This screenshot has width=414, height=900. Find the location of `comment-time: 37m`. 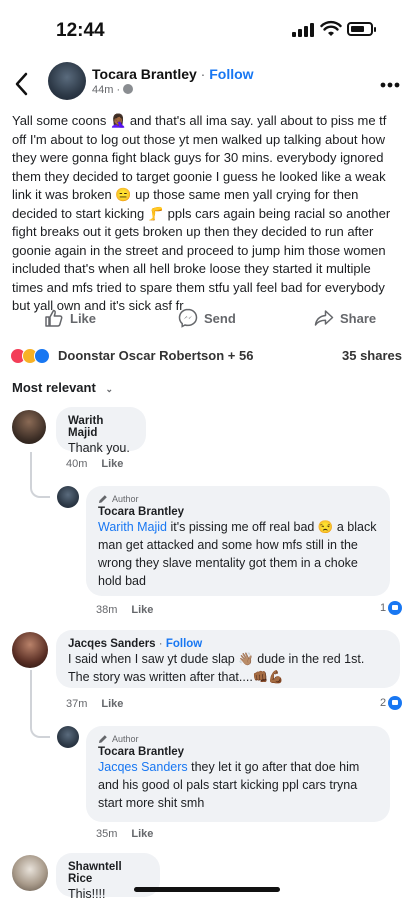

comment-time: 37m is located at coordinates (77, 704).